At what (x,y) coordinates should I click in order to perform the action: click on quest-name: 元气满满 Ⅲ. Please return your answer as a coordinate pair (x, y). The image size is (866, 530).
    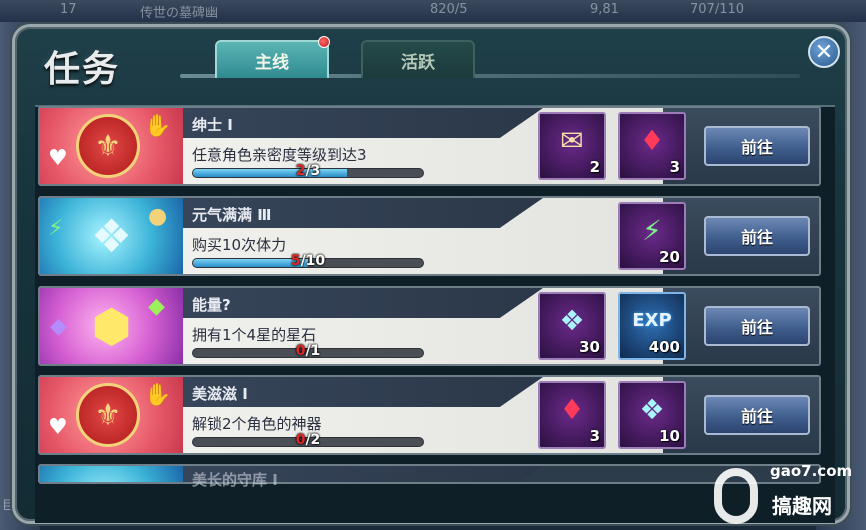
    Looking at the image, I should click on (232, 215).